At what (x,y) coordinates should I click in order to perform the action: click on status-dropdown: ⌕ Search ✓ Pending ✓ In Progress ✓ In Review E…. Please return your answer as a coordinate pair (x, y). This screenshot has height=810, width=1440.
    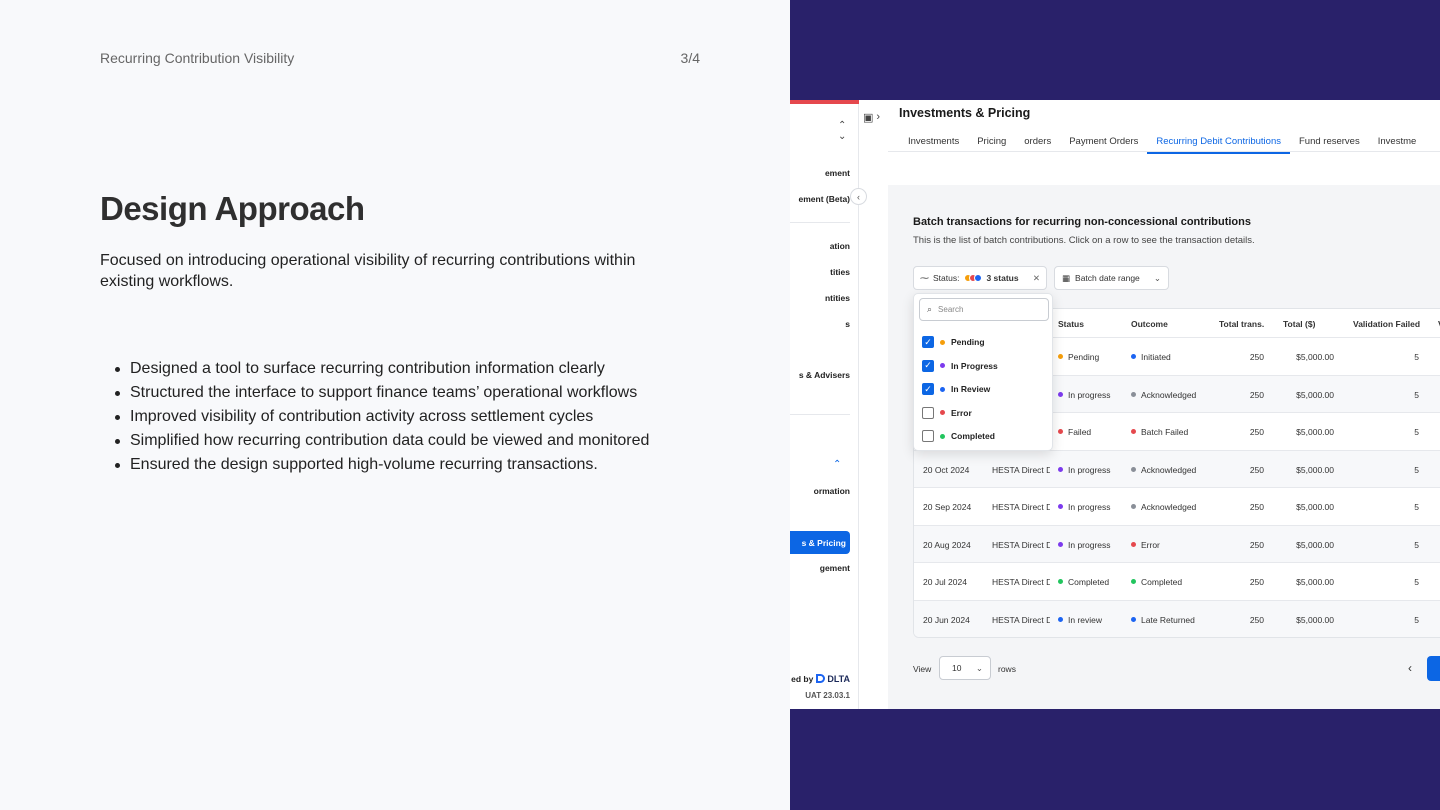
    Looking at the image, I should click on (983, 372).